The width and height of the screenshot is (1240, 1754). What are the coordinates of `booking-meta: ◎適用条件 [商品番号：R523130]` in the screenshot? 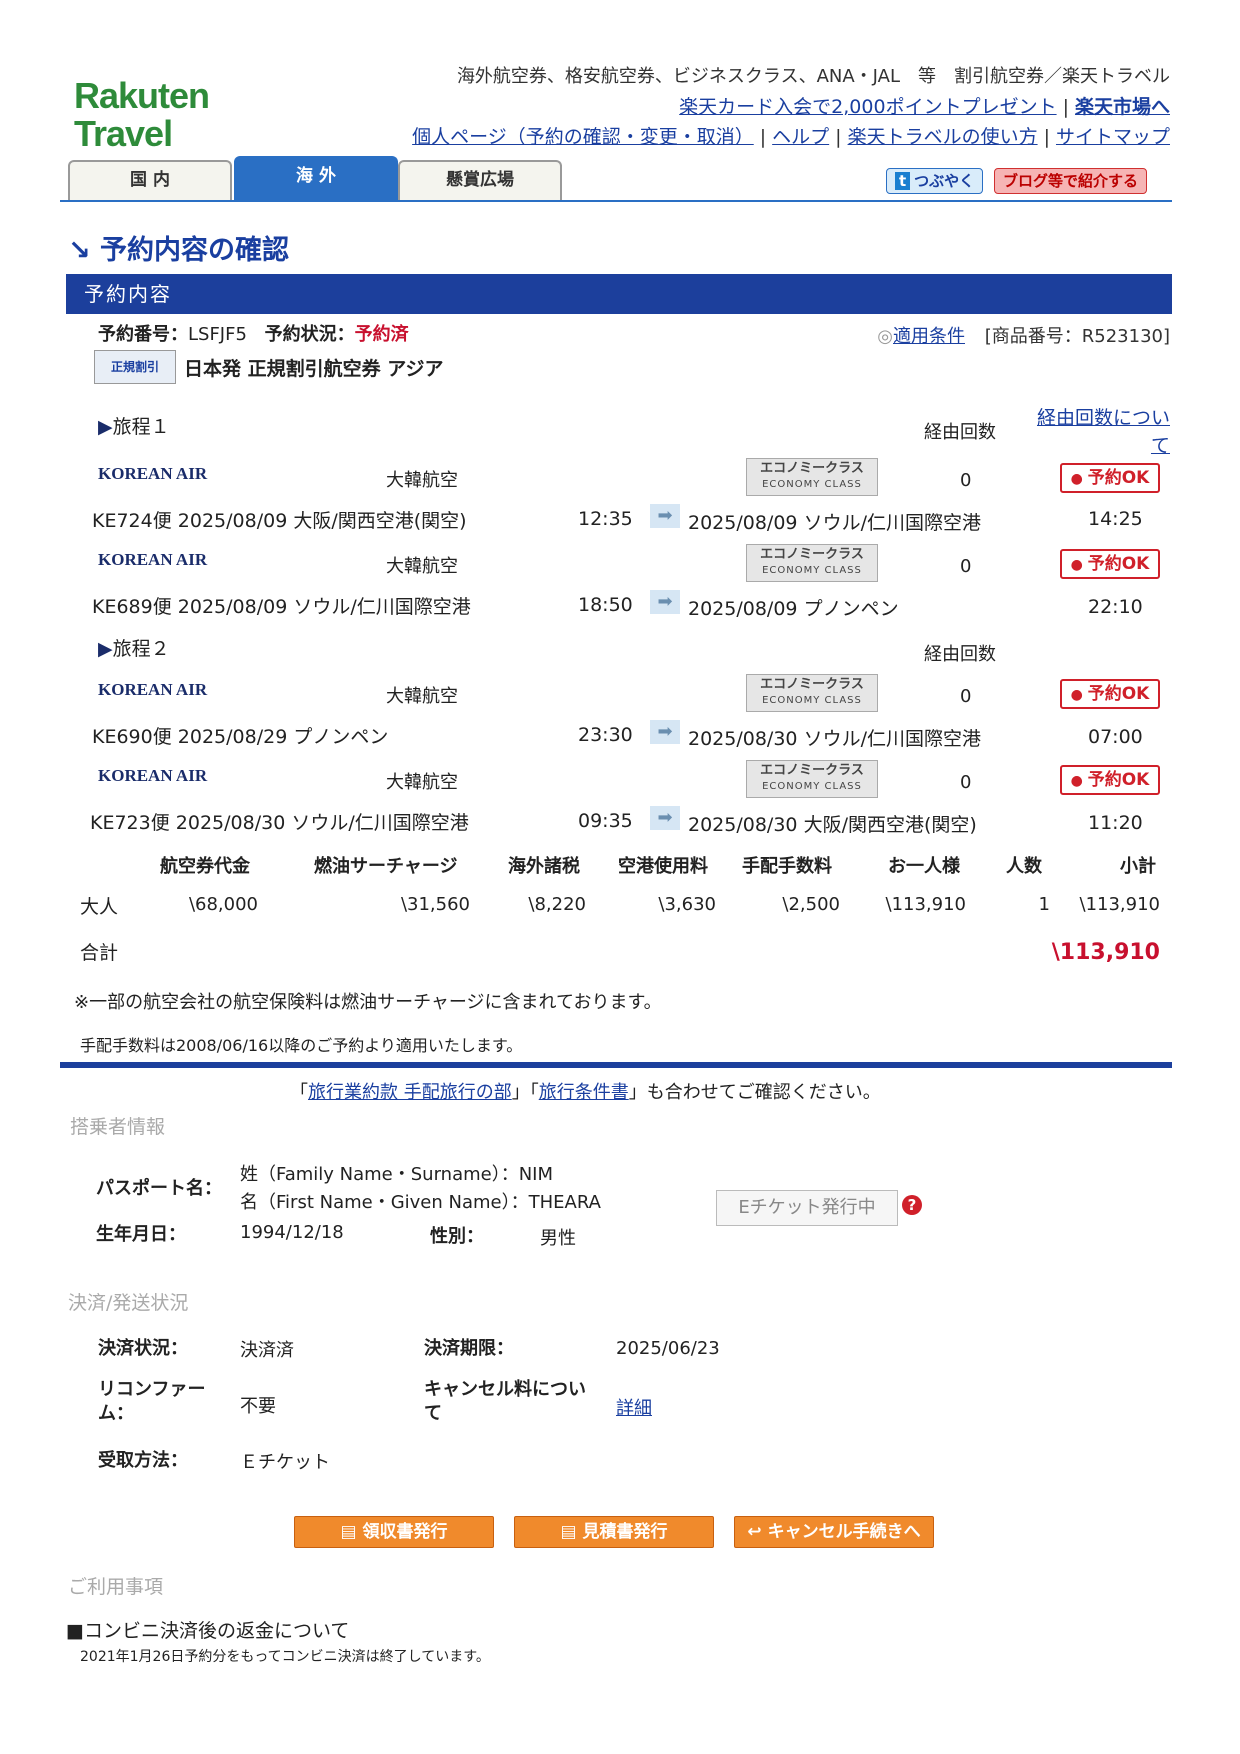 It's located at (1023, 335).